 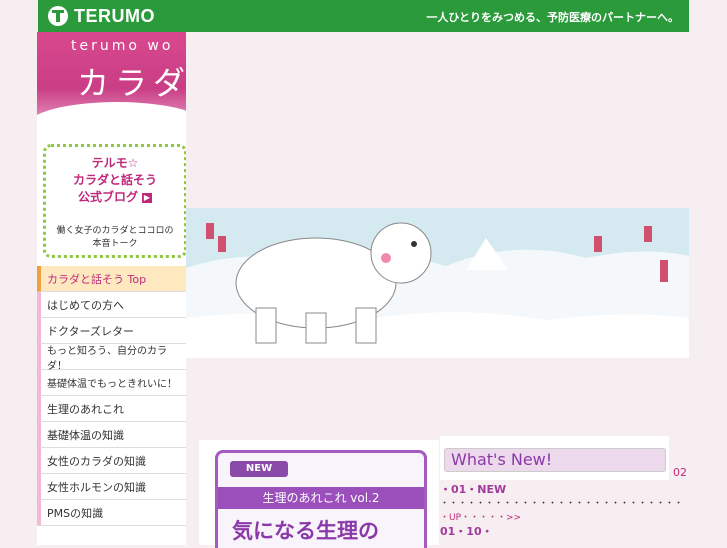 What do you see at coordinates (552, 17) in the screenshot?
I see `tagline: 一人ひとりをみつめる、予防医療のパートナーへ。` at bounding box center [552, 17].